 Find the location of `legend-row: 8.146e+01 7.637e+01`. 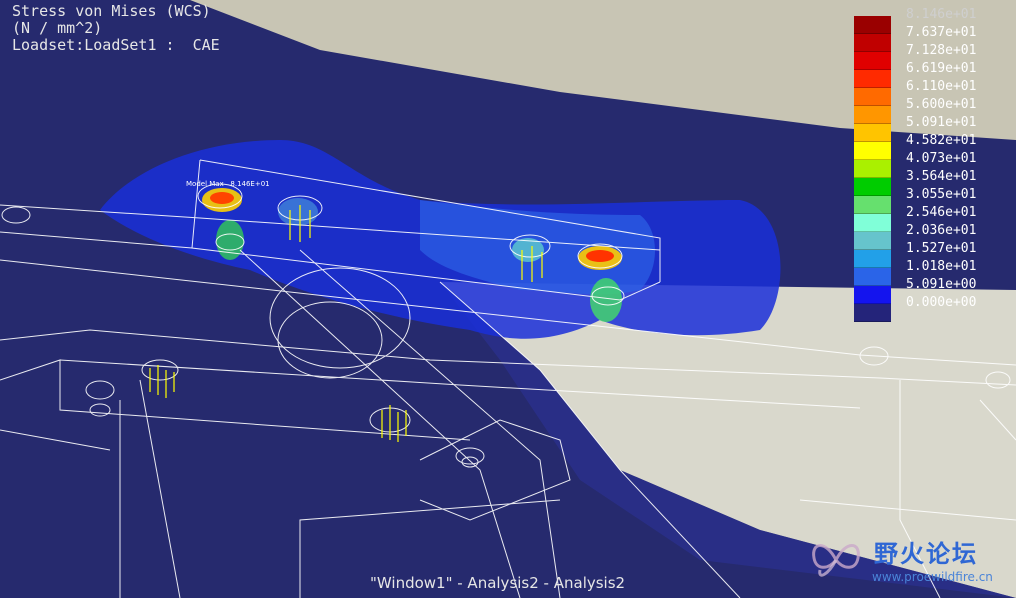

legend-row: 8.146e+01 7.637e+01 is located at coordinates (934, 23).